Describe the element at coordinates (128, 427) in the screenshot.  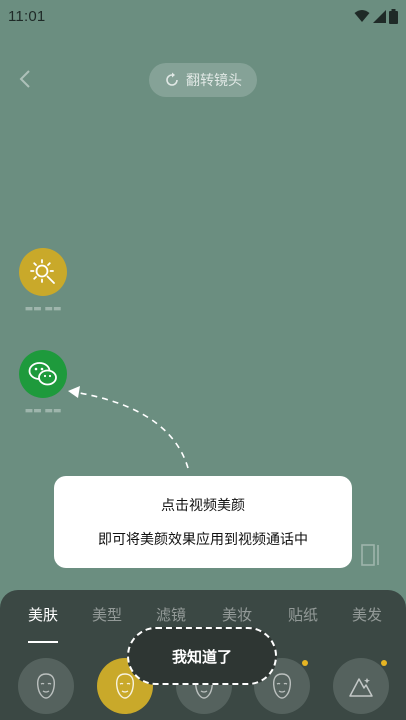
I see `guide-arrow-icon` at that location.